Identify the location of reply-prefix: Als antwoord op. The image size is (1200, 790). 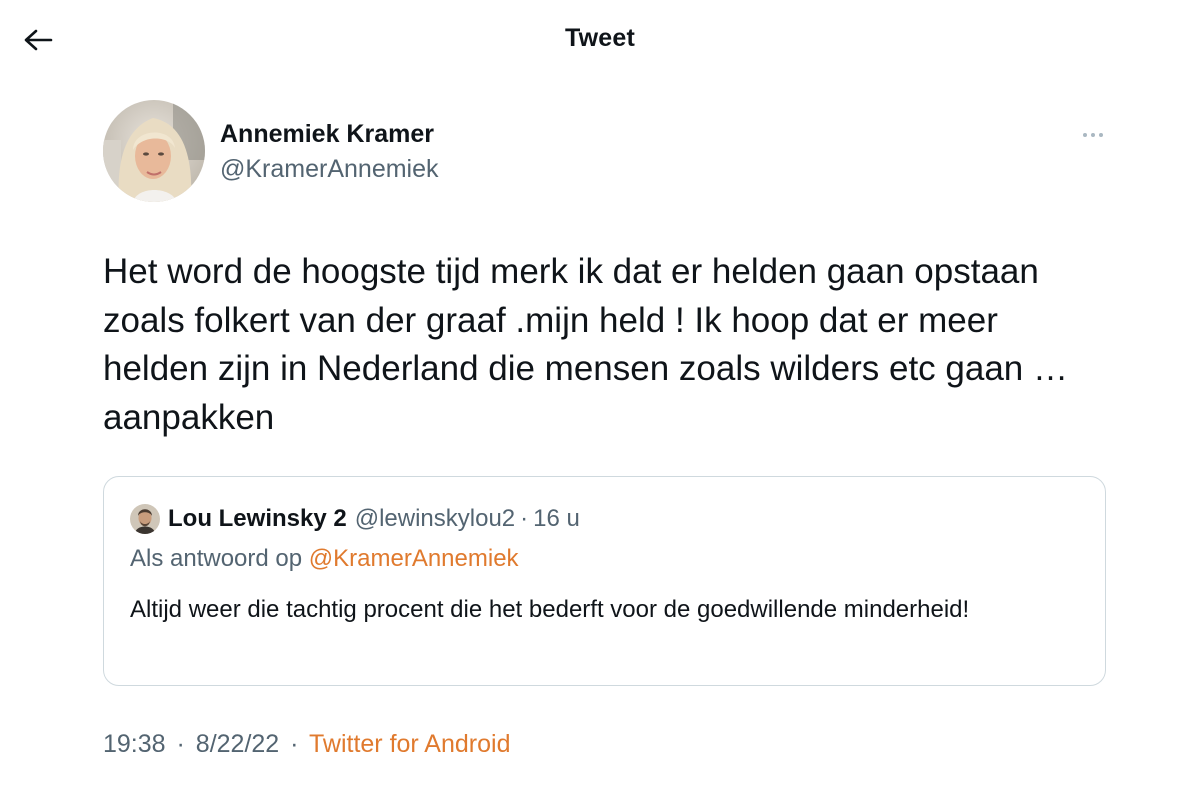
(216, 558).